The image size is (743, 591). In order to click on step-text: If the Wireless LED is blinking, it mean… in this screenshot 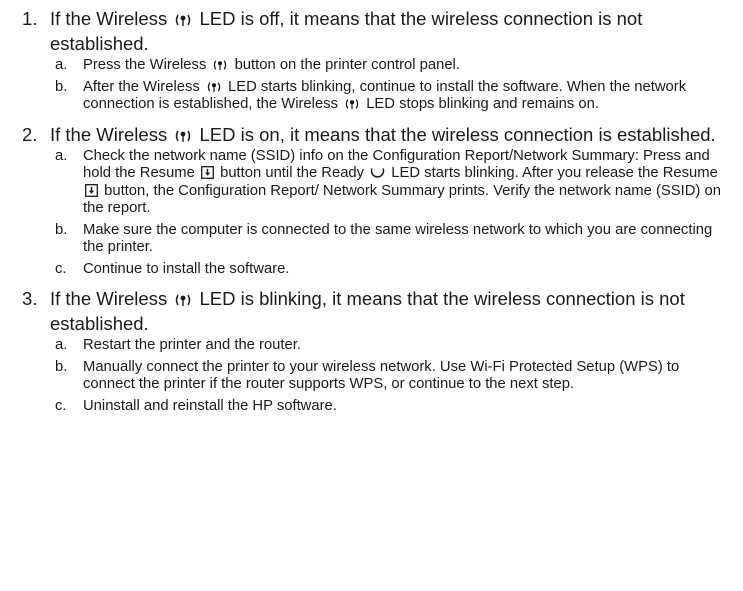, I will do `click(367, 311)`.